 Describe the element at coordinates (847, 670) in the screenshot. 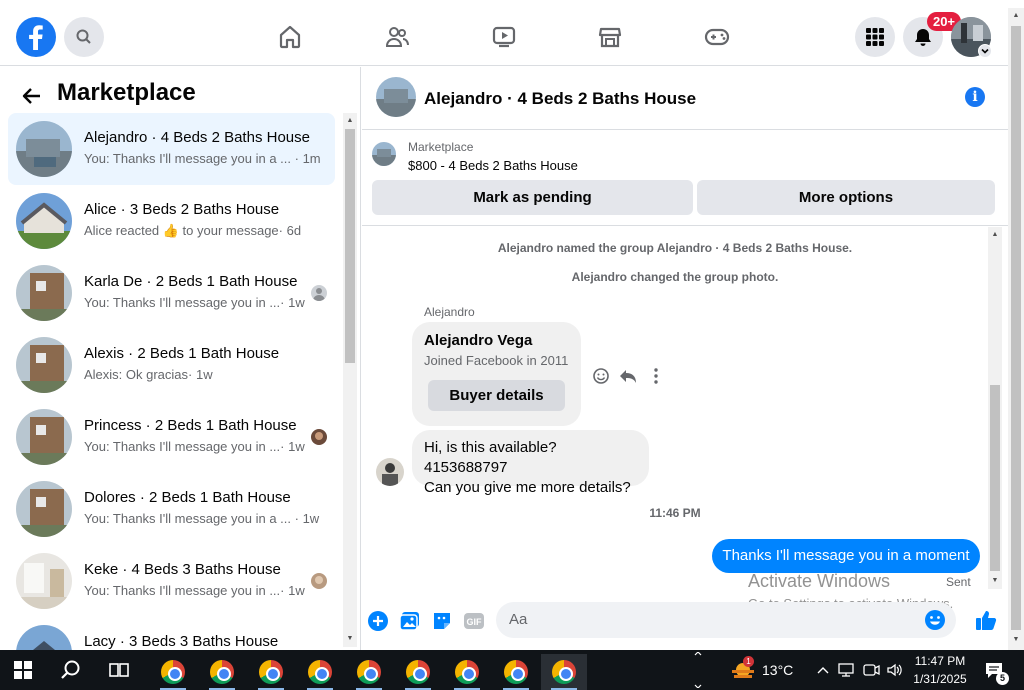

I see `network-icon` at that location.